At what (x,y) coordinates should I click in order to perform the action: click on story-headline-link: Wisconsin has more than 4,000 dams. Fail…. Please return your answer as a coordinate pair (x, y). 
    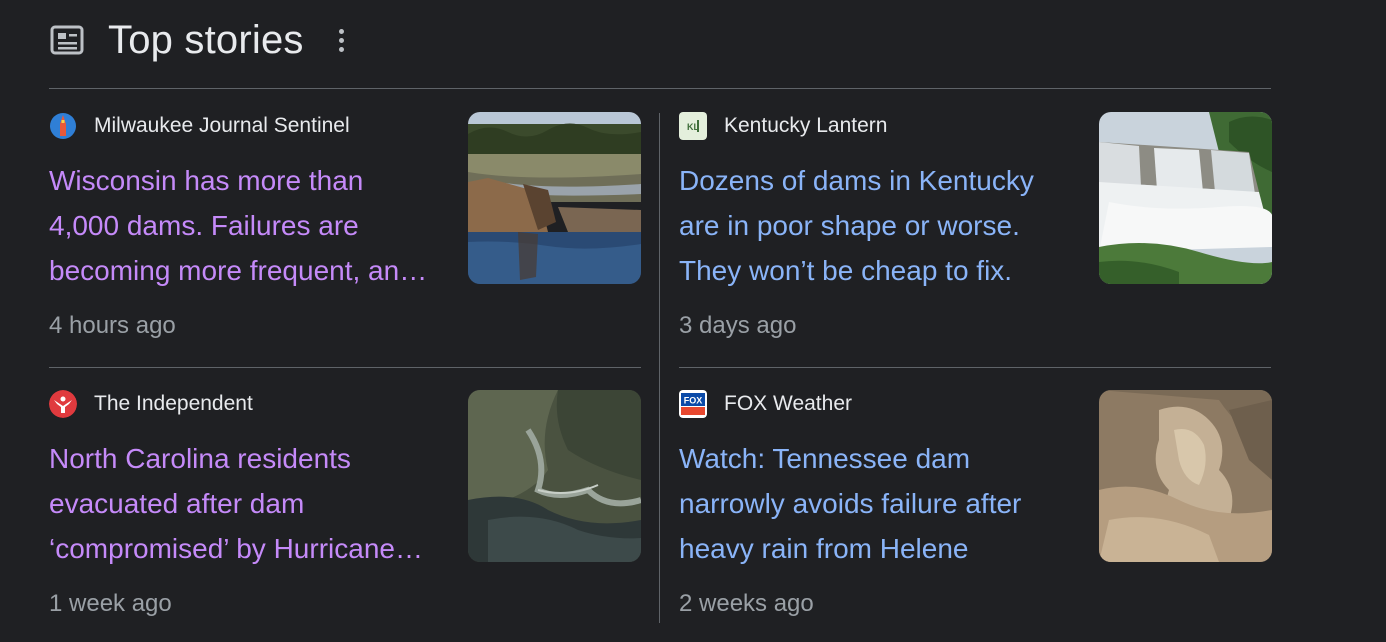
    Looking at the image, I should click on (244, 225).